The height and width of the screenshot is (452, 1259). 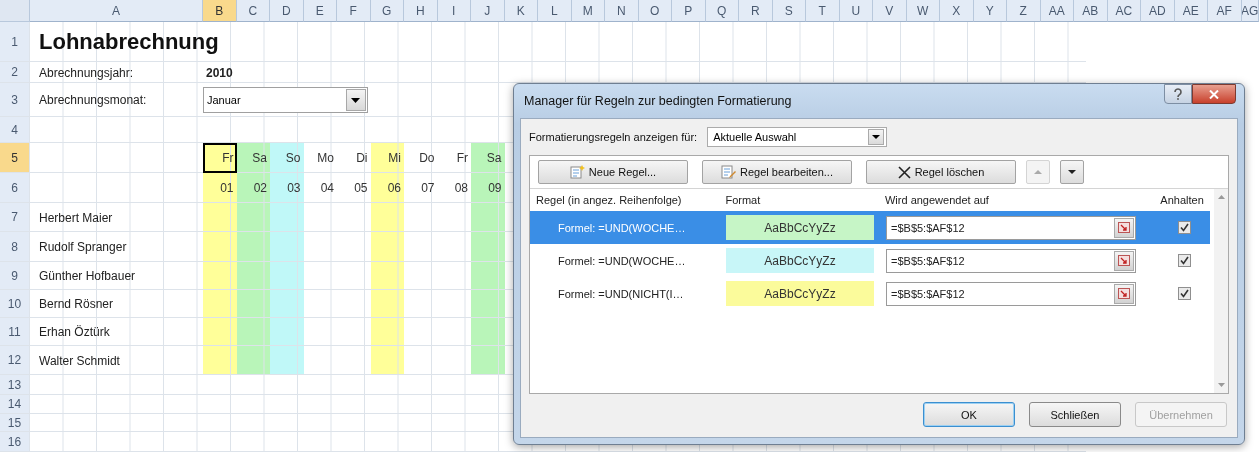 I want to click on caret-up-icon, so click(x=1038, y=172).